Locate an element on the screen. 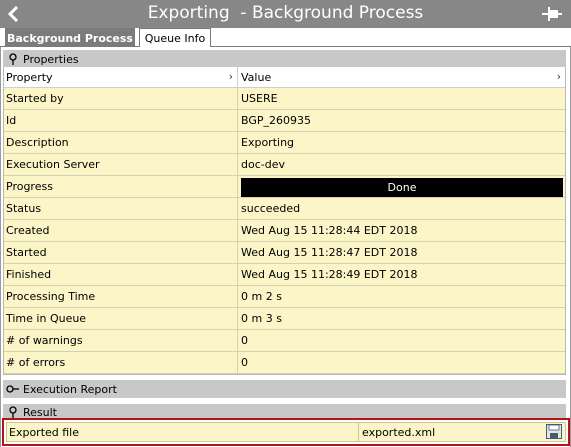 The image size is (571, 447). tab-queue-info: Queue Info is located at coordinates (175, 37).